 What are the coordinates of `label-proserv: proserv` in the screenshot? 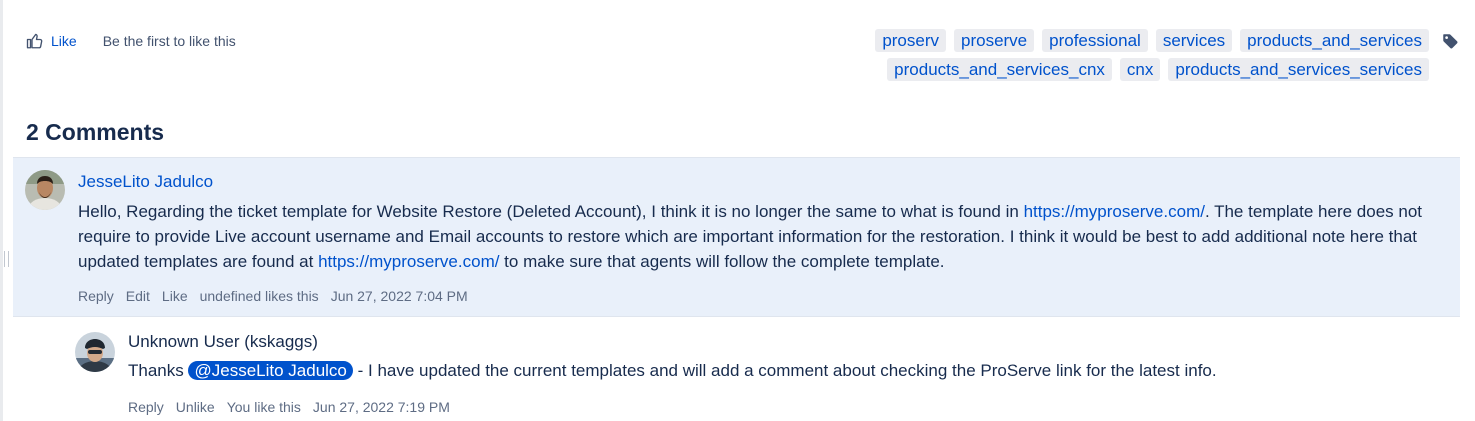 It's located at (910, 40).